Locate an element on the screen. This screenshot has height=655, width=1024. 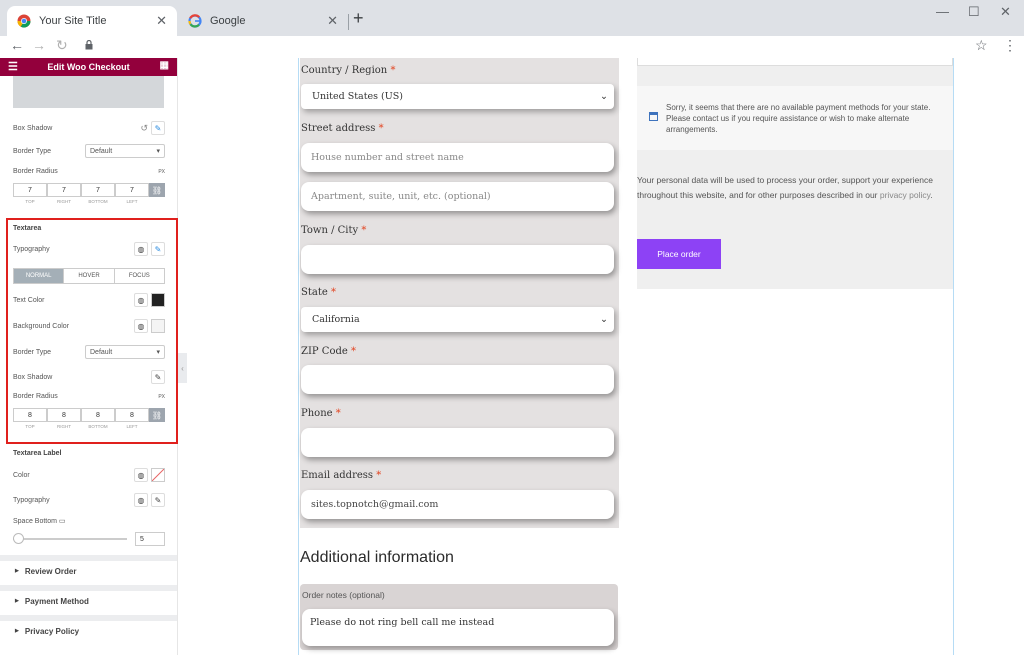
more-menu-icon: ⋮ is located at coordinates (1010, 45).